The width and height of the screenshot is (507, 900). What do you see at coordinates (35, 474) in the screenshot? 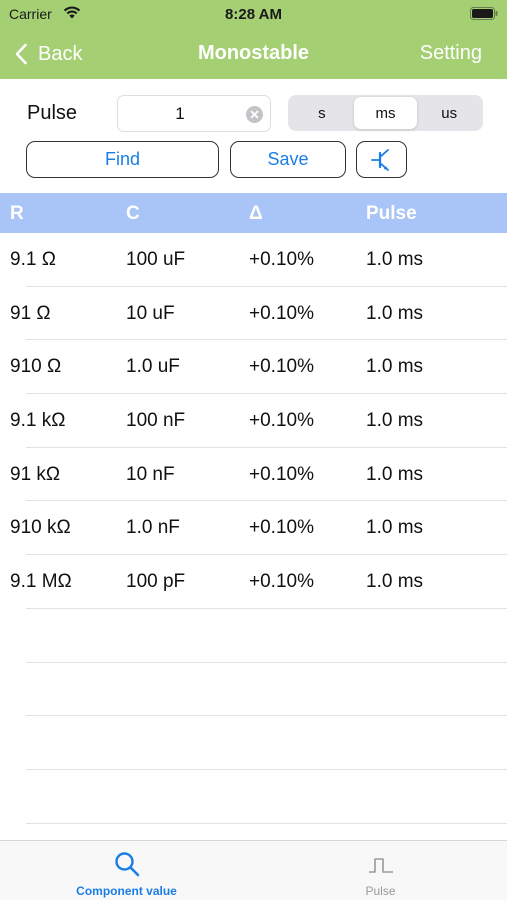
I see `cell-r: 91 kΩ` at bounding box center [35, 474].